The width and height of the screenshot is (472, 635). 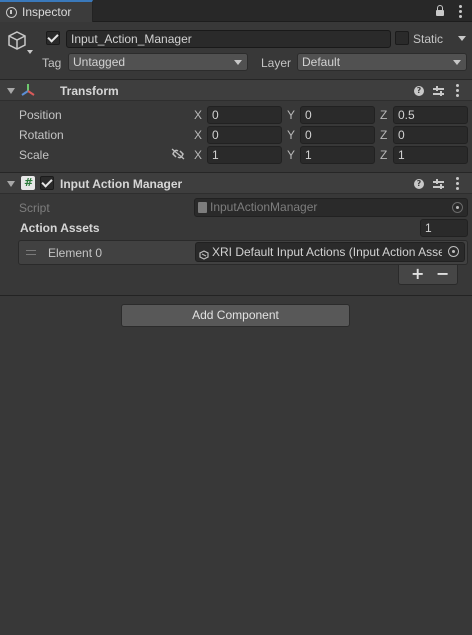 I want to click on rotation-z-field: 0, so click(x=430, y=135).